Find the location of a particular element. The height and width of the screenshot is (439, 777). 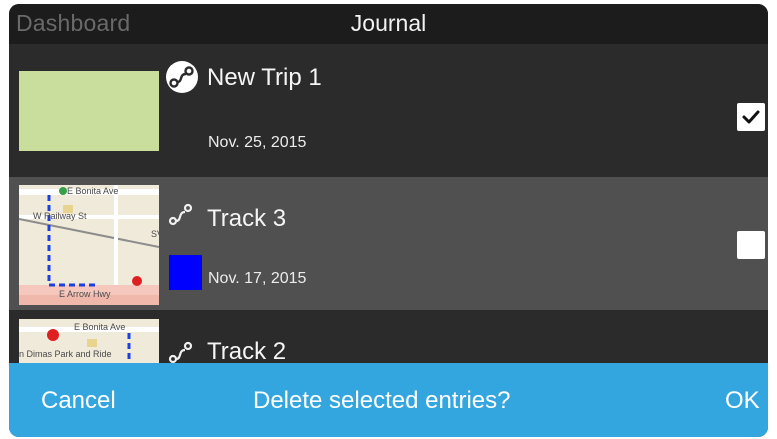

page-title: Journal is located at coordinates (388, 23).